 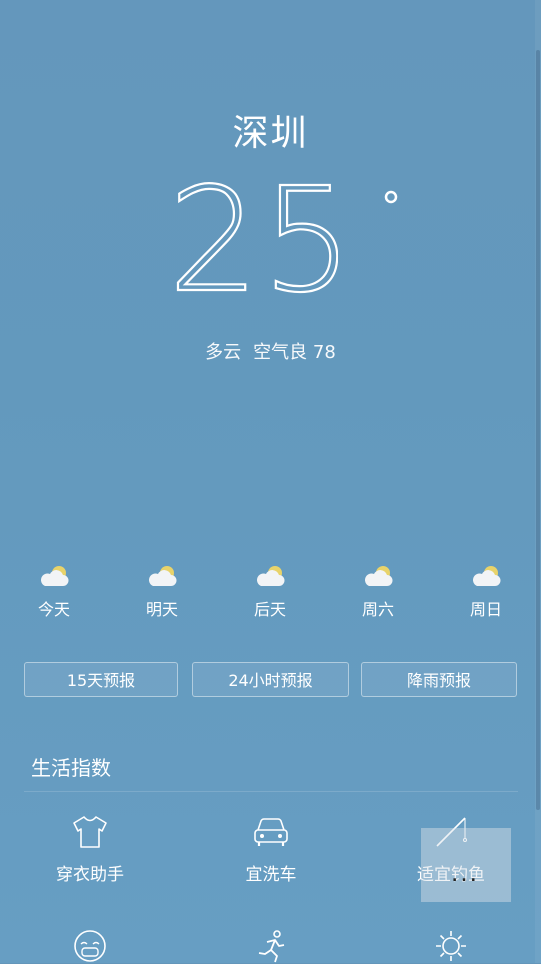 I want to click on forecast-day-today: 今天, so click(x=54, y=591).